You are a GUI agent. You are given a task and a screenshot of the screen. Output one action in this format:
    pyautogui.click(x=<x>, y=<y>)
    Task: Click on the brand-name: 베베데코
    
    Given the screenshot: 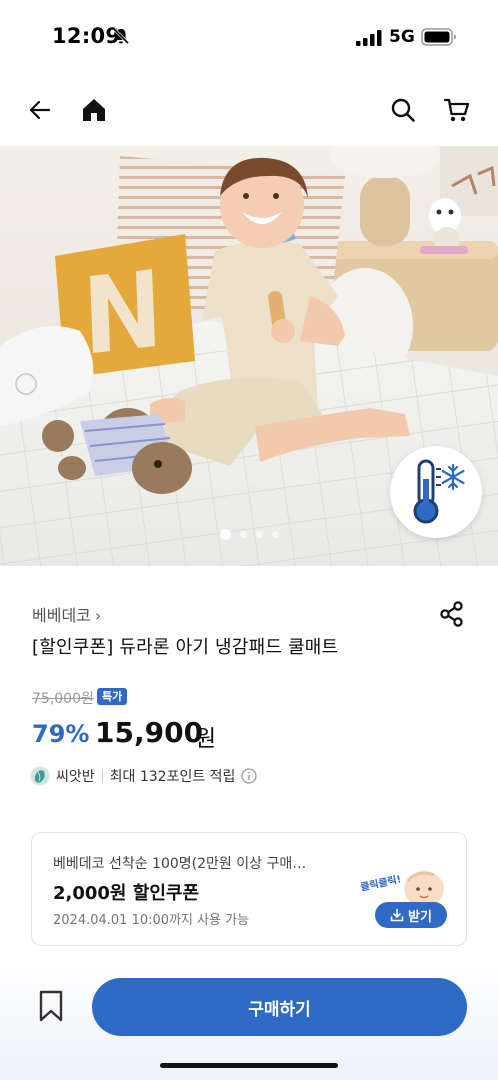 What is the action you would take?
    pyautogui.click(x=61, y=615)
    